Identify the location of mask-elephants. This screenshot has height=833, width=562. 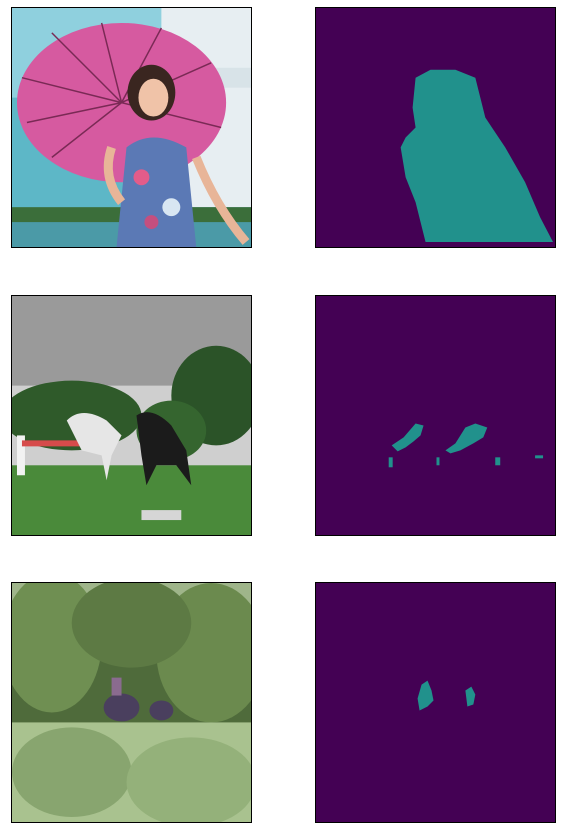
(435, 702).